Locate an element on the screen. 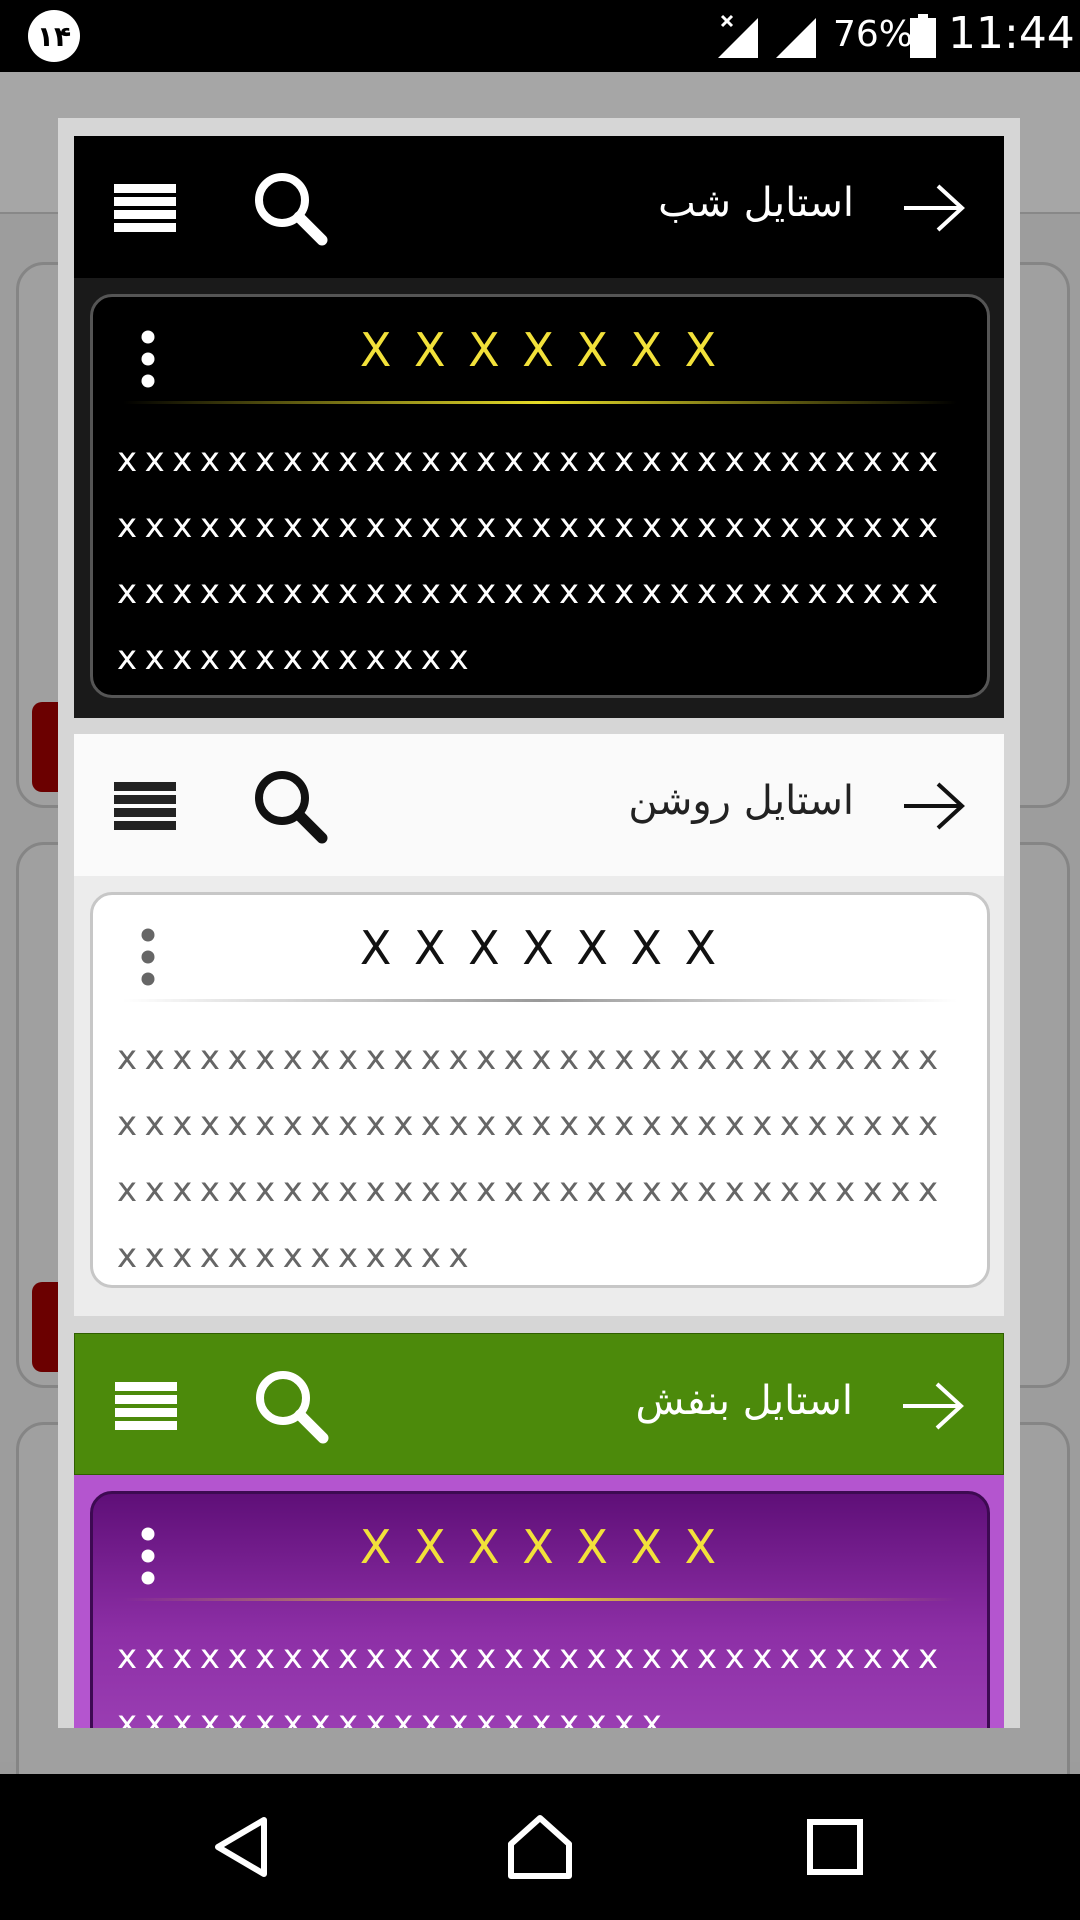 The width and height of the screenshot is (1080, 1920). status-bar: ۱۴ 76% 11:44 is located at coordinates (540, 36).